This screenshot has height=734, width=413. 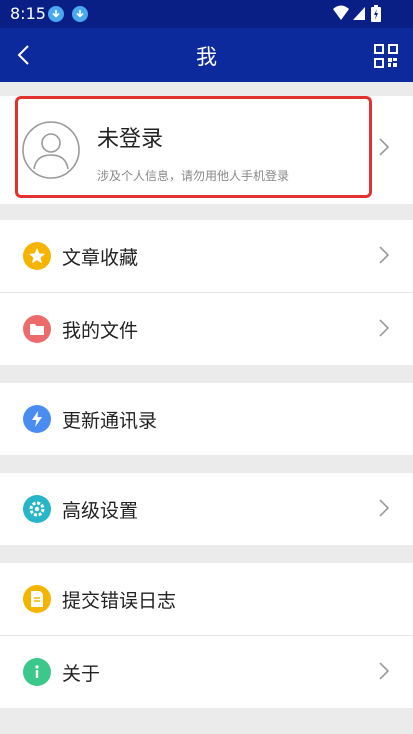 What do you see at coordinates (37, 509) in the screenshot?
I see `gear-icon` at bounding box center [37, 509].